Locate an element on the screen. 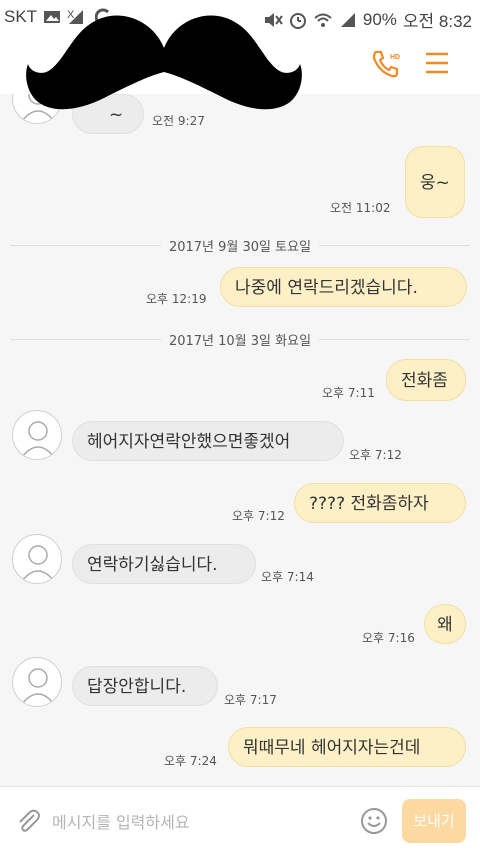  mustache-sticker is located at coordinates (164, 62).